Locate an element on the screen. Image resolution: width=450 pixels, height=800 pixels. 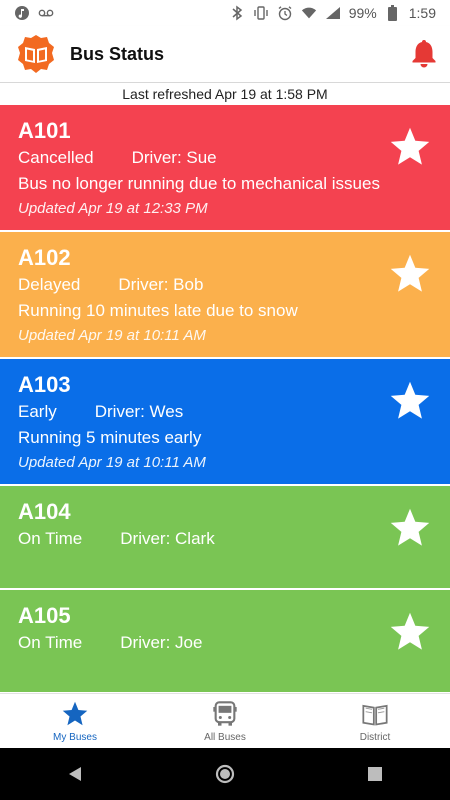
bus-route: A104 is located at coordinates (44, 511).